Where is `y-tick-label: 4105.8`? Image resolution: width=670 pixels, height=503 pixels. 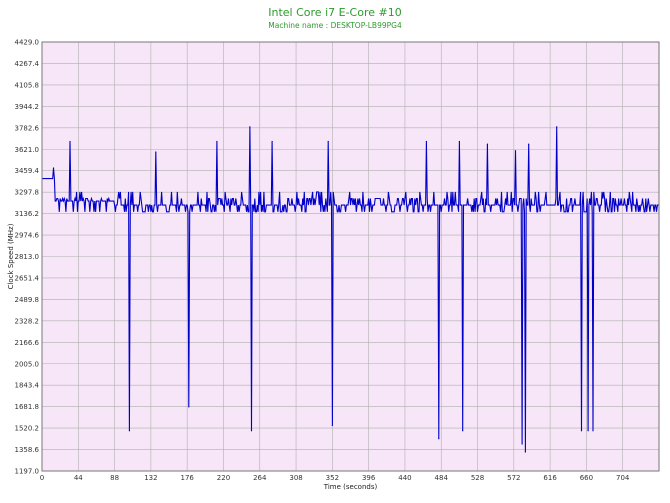 y-tick-label: 4105.8 is located at coordinates (27, 85).